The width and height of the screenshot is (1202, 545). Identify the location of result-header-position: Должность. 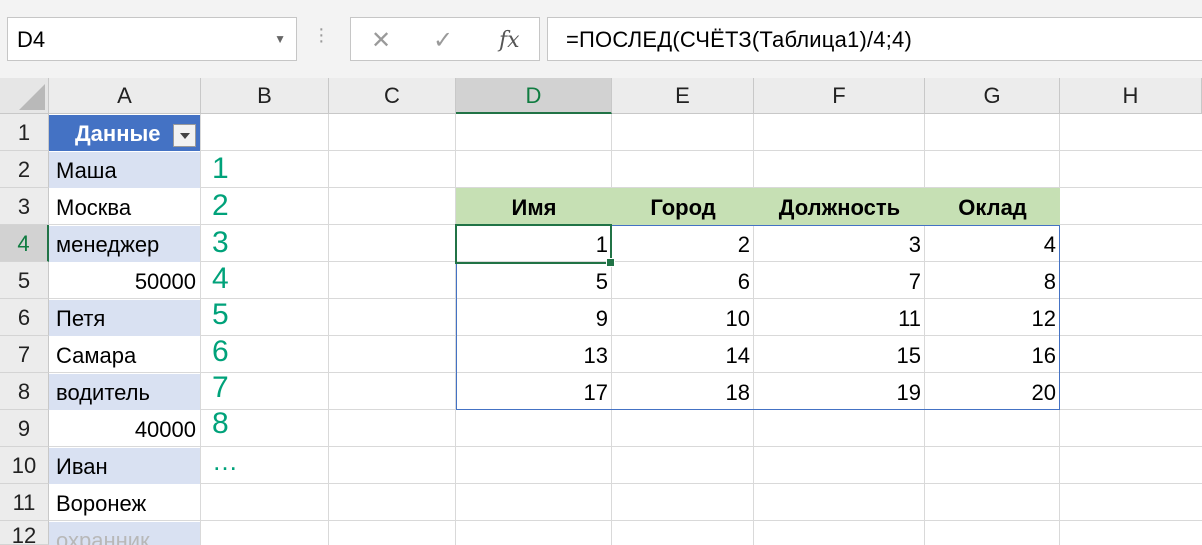
(839, 206).